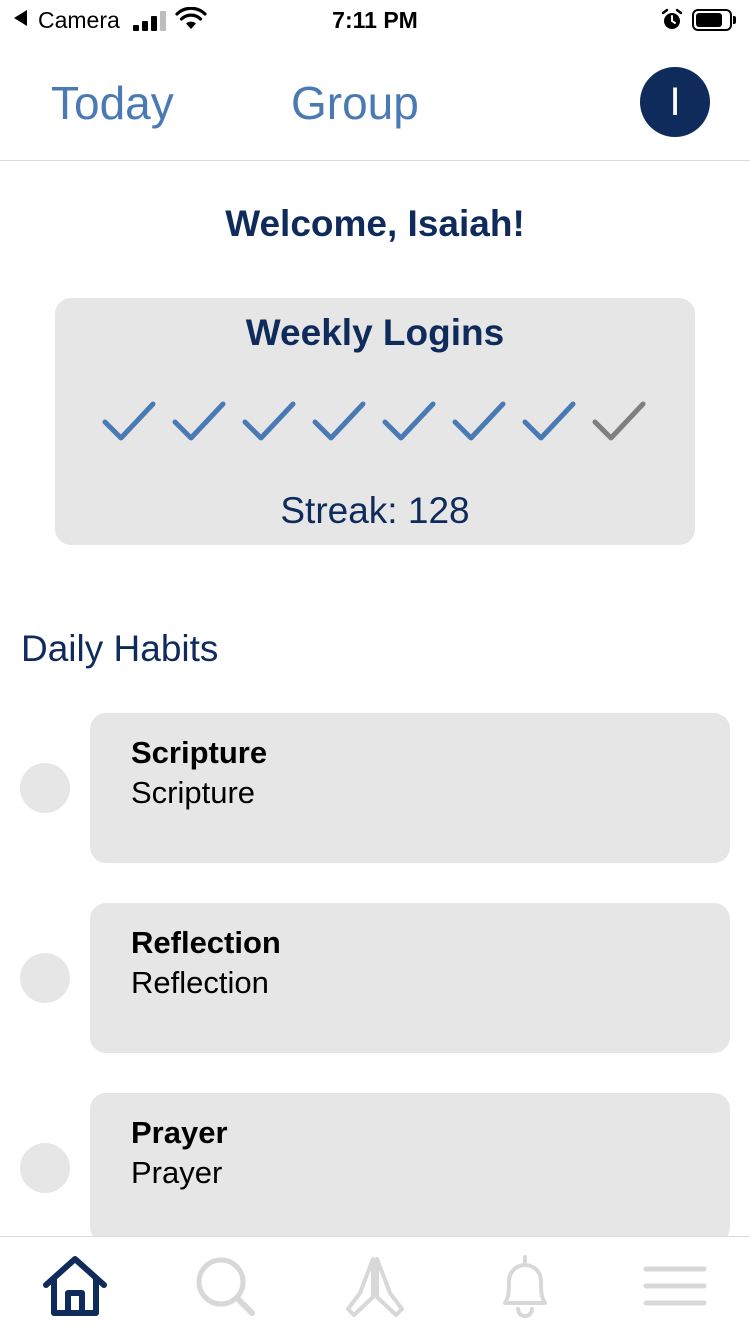 Image resolution: width=750 pixels, height=1334 pixels. I want to click on top-header: Today Group I, so click(375, 100).